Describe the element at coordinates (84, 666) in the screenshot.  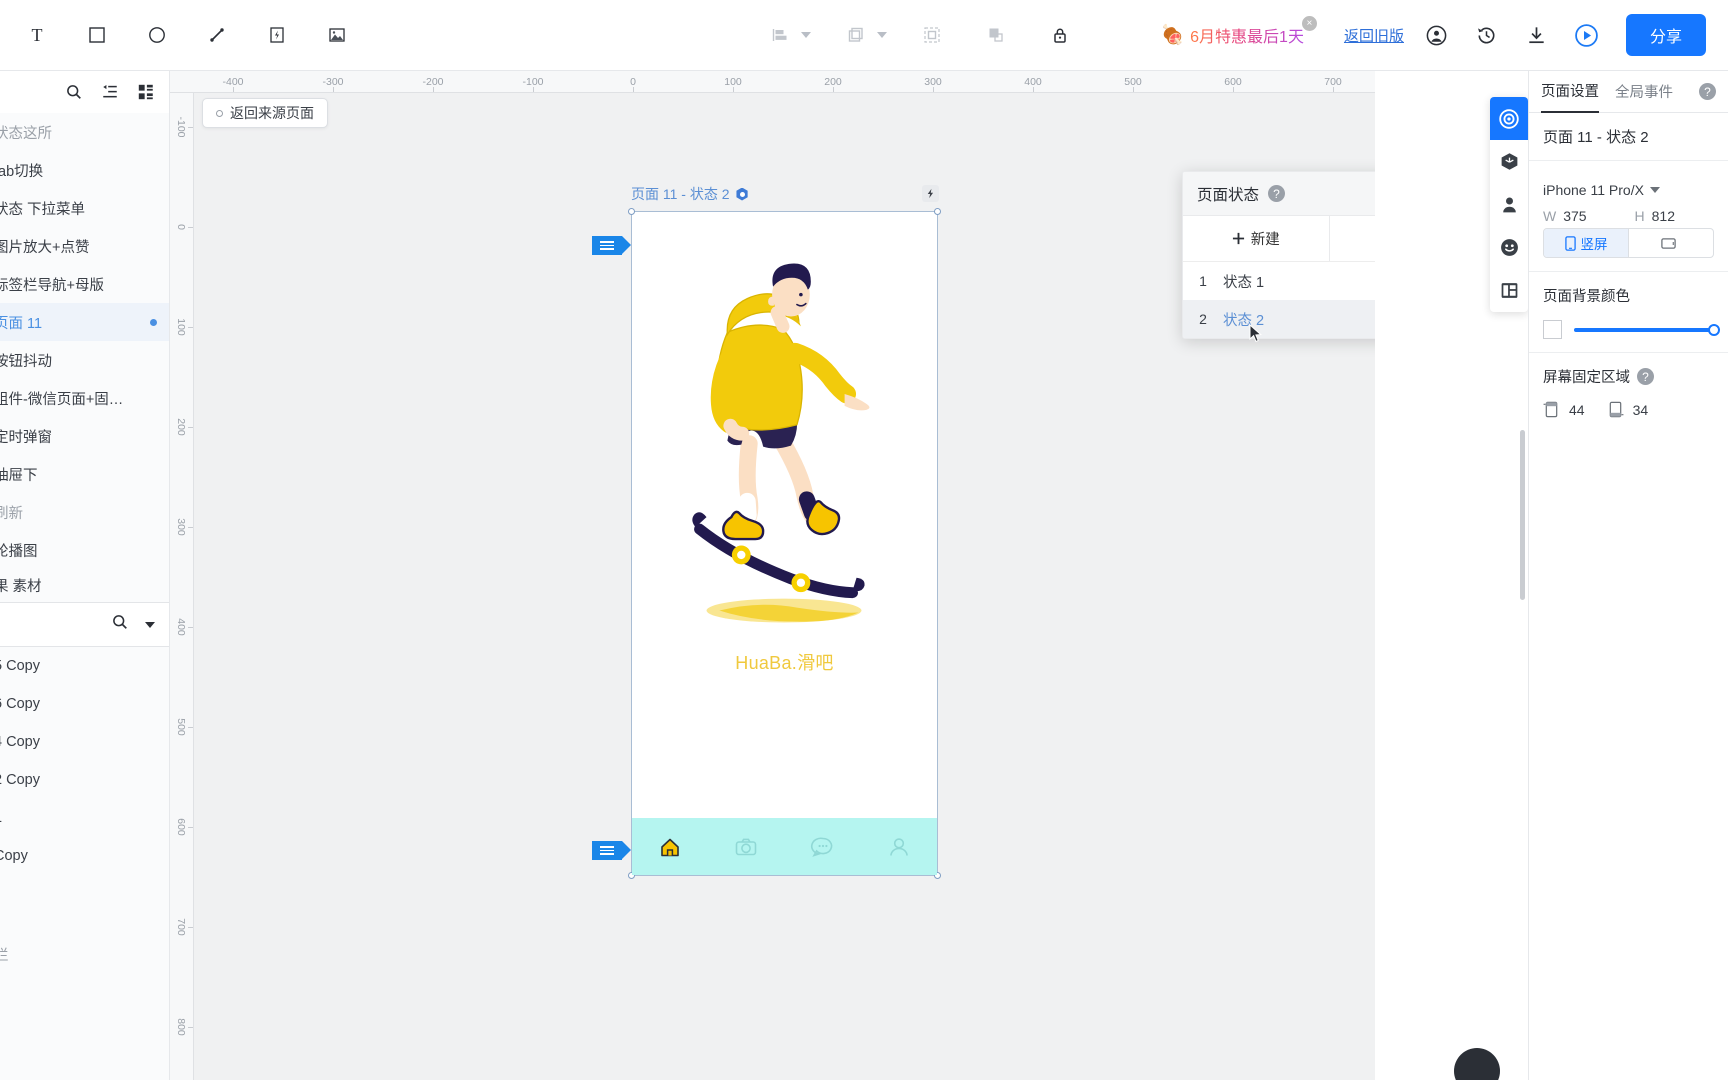
I see `list-item: 5 Copy` at that location.